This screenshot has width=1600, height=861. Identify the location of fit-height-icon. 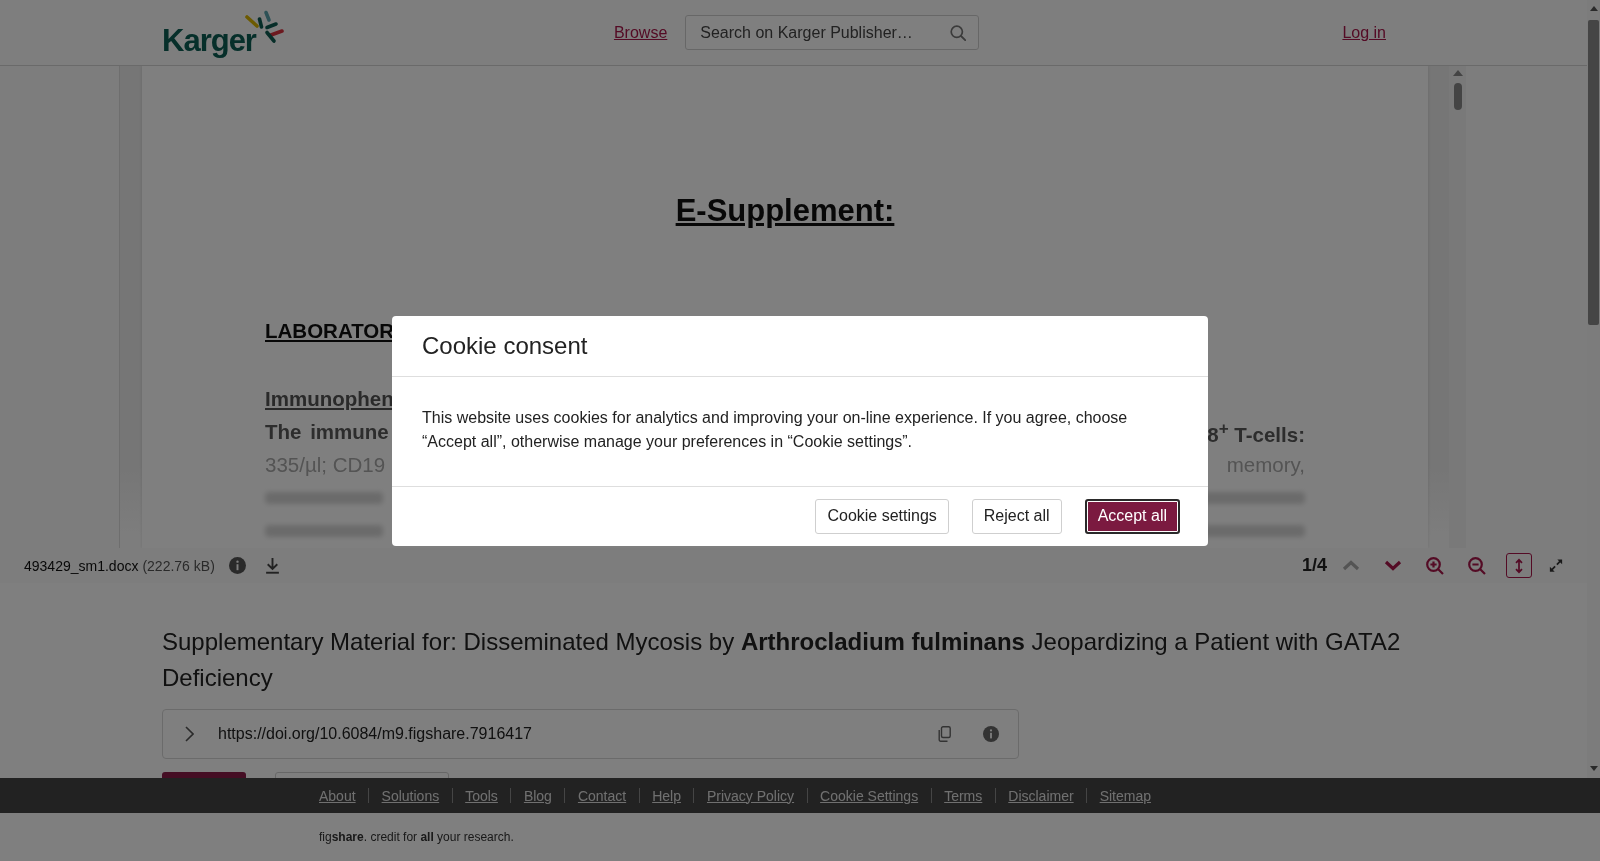
(1519, 565).